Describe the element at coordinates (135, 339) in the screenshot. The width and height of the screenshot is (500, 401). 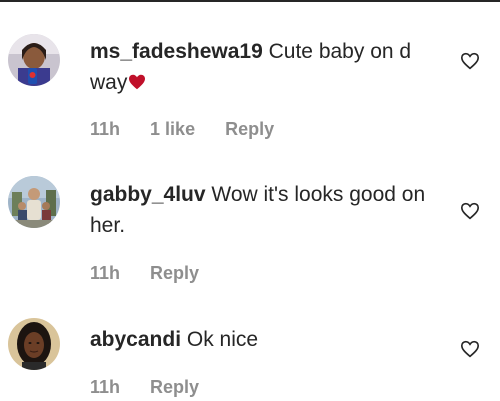
I see `comment-username: abycandi` at that location.